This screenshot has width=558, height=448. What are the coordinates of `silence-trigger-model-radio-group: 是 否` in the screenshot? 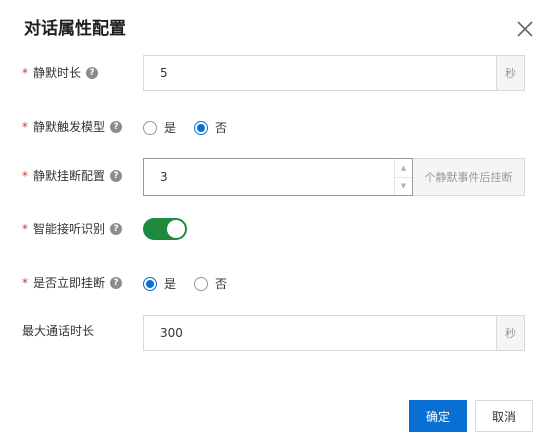 It's located at (194, 127).